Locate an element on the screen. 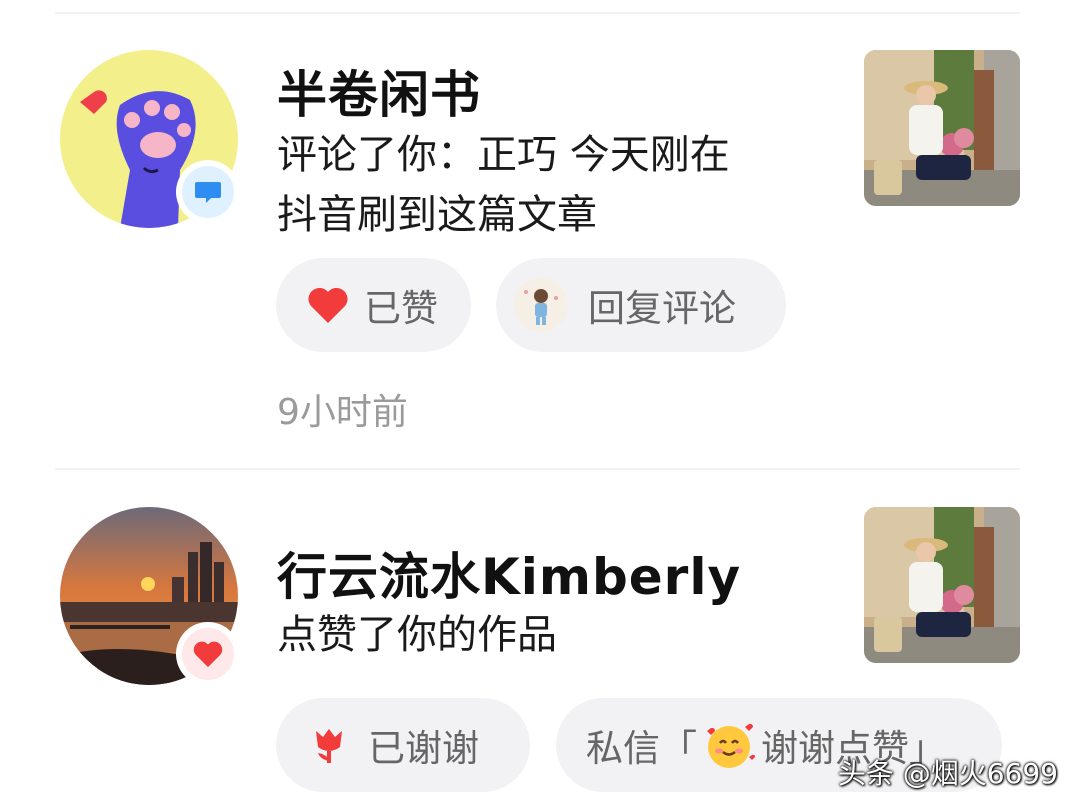 Image resolution: width=1080 pixels, height=810 pixels. username: 半卷闲书 is located at coordinates (379, 91).